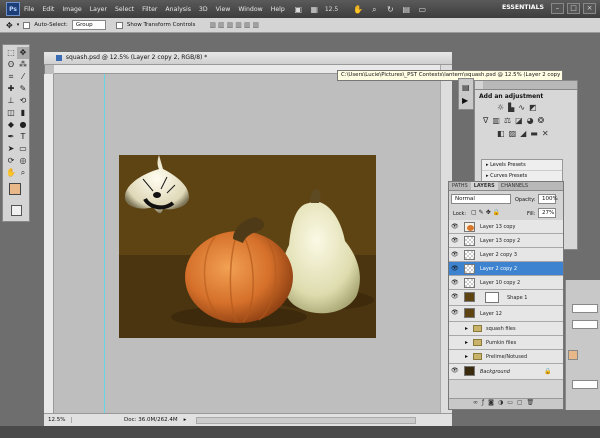 This screenshot has width=600, height=438. I want to click on delete-layer-icon: 🗑, so click(533, 402).